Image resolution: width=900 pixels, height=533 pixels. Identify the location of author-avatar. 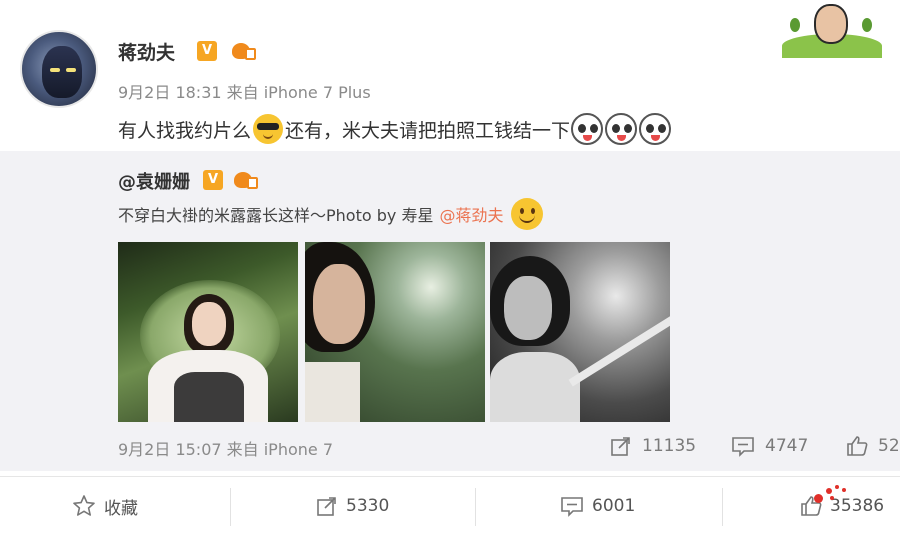
(59, 69).